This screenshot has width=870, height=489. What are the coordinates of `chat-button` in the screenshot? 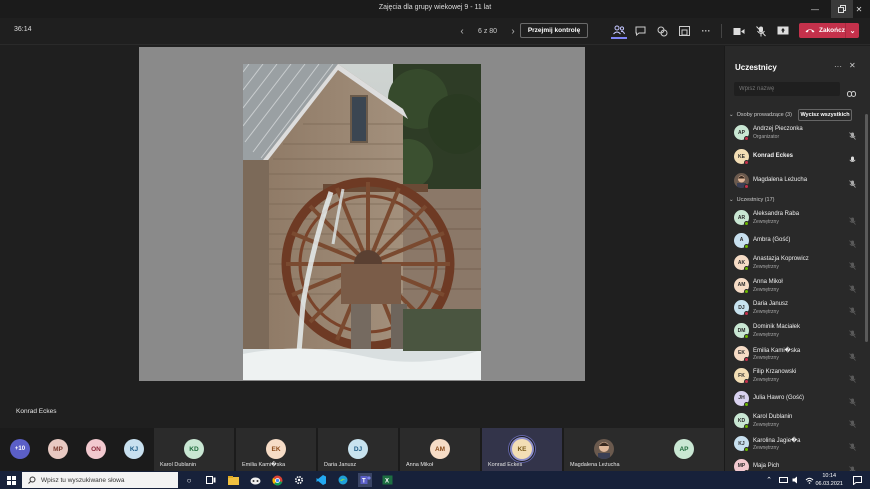 It's located at (640, 31).